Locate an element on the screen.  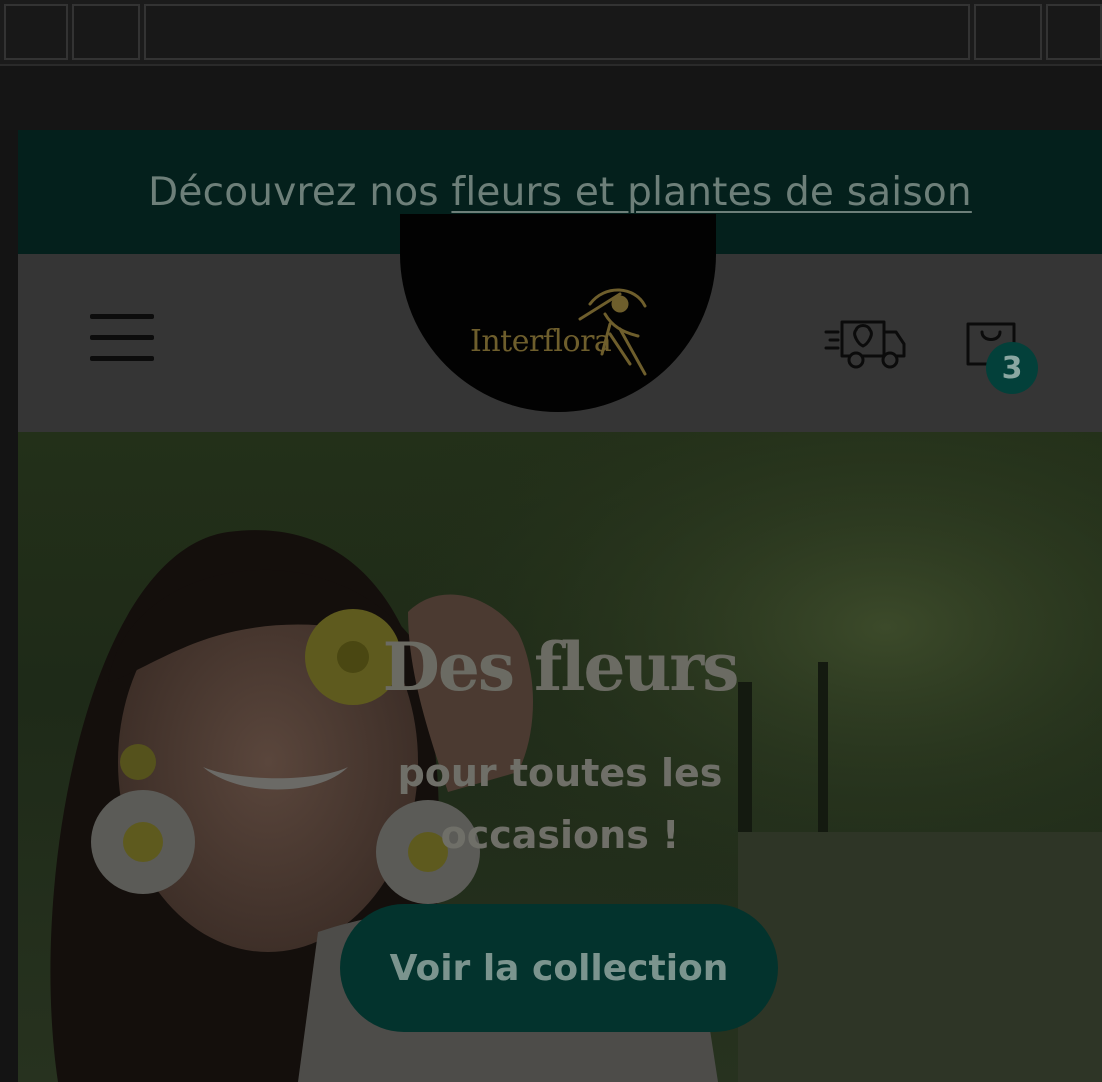
promo-link: fleurs et plantes de saison is located at coordinates (711, 192).